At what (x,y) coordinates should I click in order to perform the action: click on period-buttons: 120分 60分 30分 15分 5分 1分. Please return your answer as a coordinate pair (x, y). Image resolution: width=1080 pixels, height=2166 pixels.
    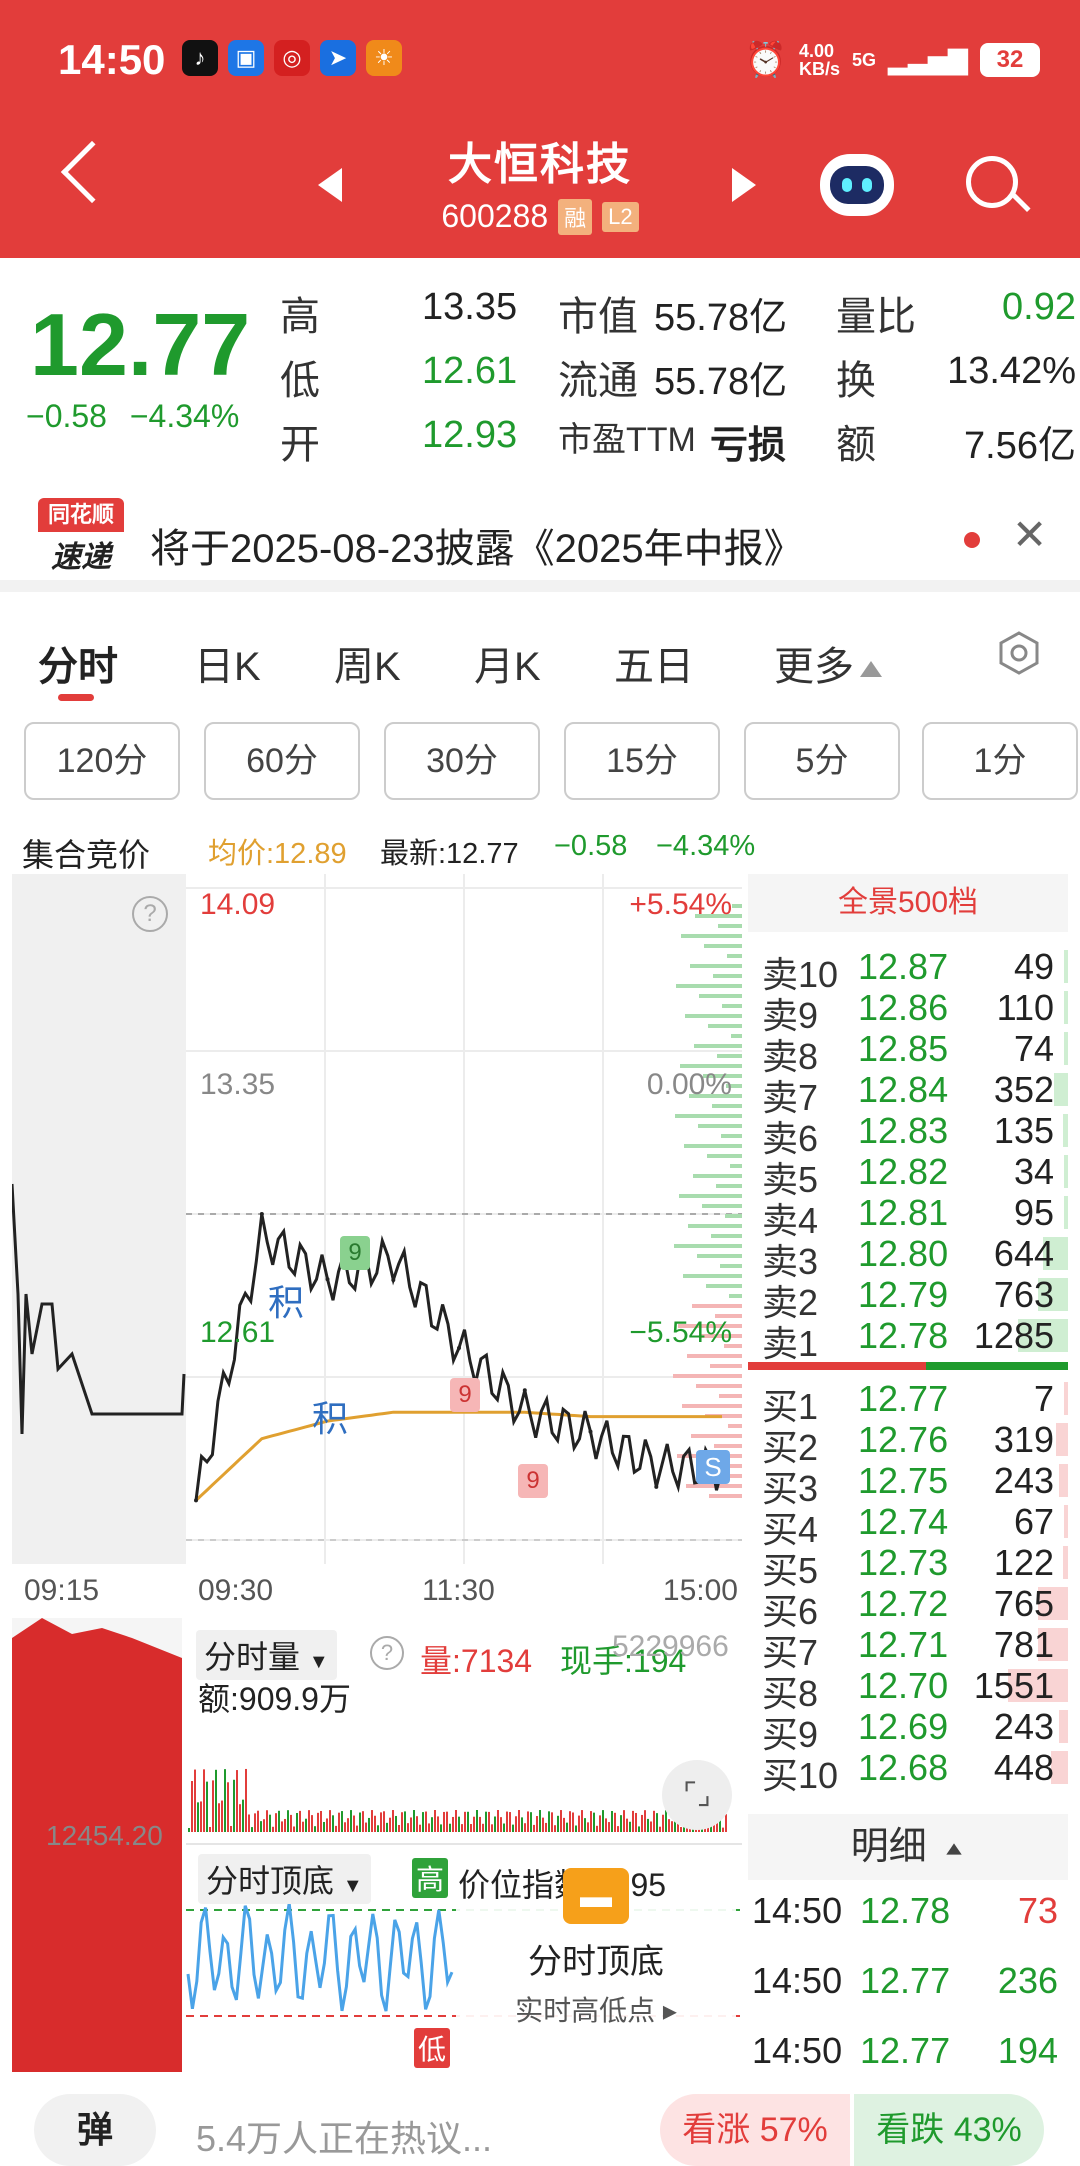
    Looking at the image, I should click on (540, 763).